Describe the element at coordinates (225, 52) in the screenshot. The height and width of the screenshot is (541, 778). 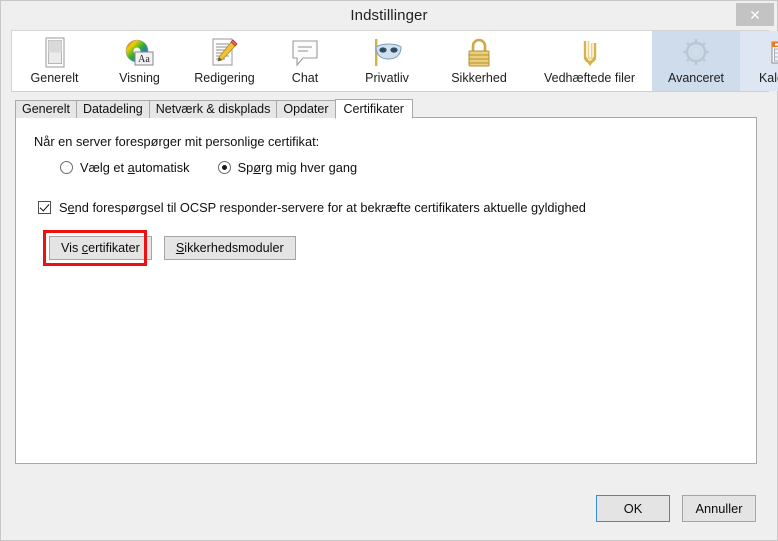
I see `pencil-document-icon` at that location.